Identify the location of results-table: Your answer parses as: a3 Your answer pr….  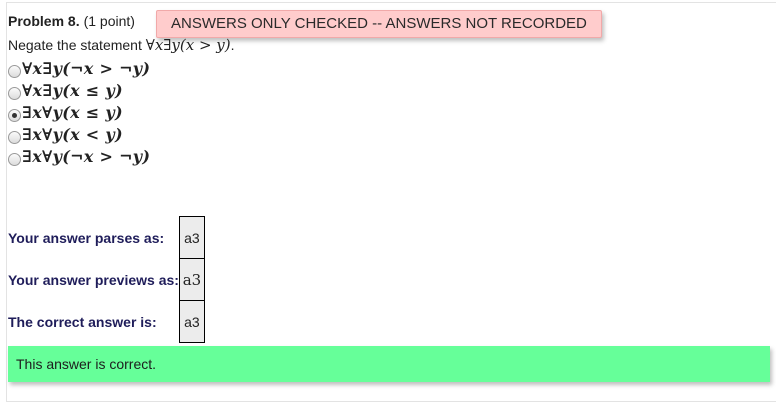
(106, 279).